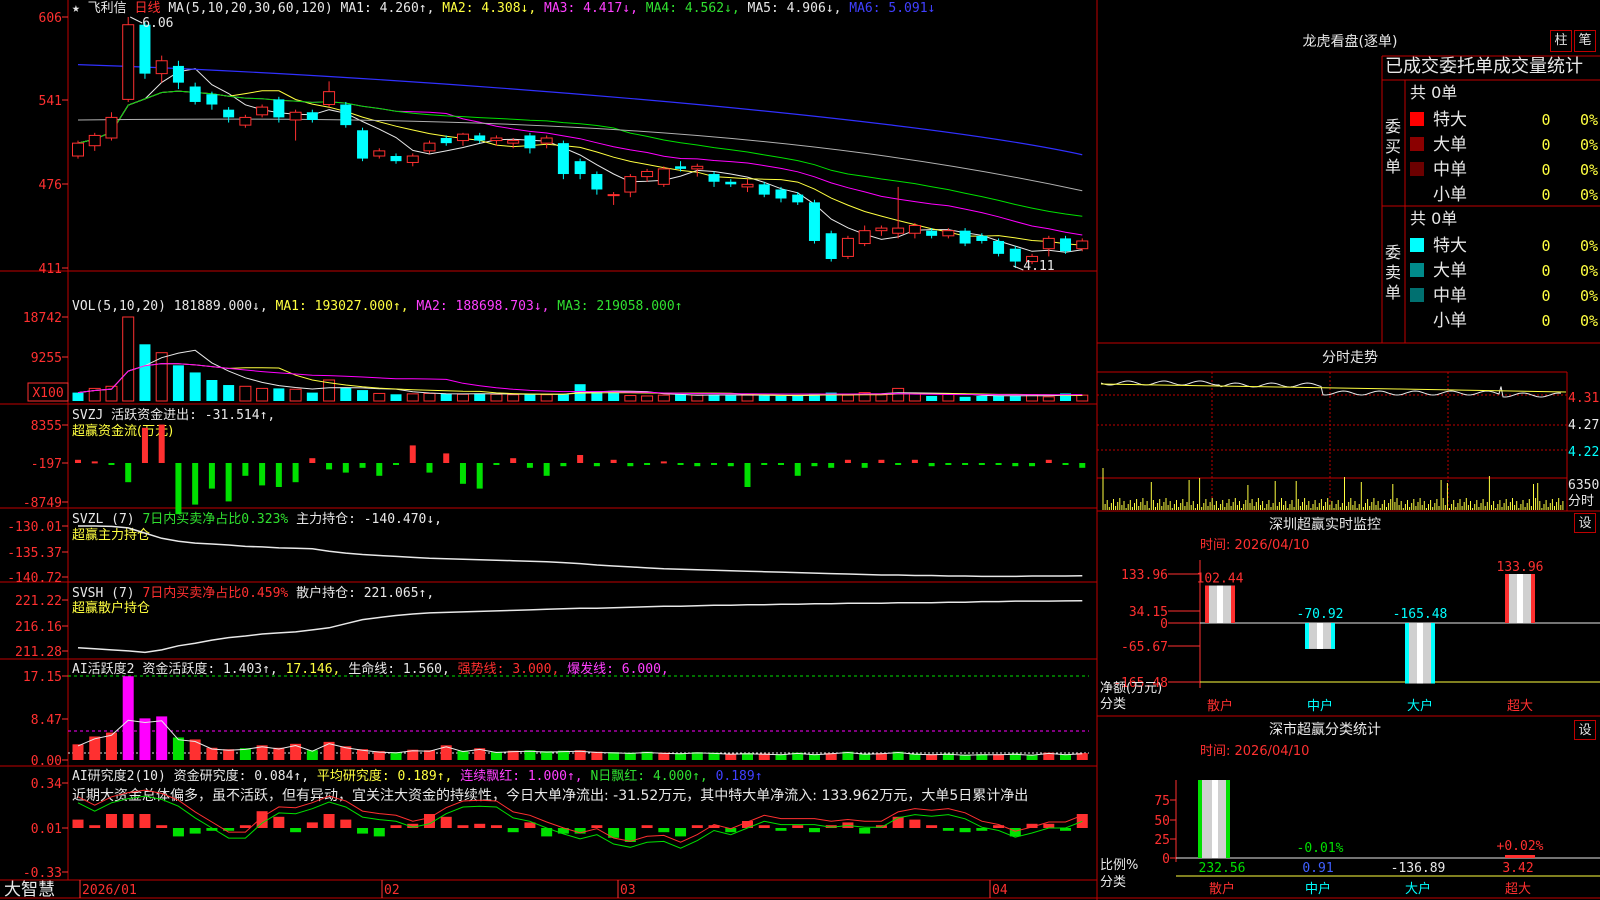 Image resolution: width=1600 pixels, height=900 pixels. Describe the element at coordinates (1417, 295) in the screenshot. I see `lhb-sell-swatch` at that location.